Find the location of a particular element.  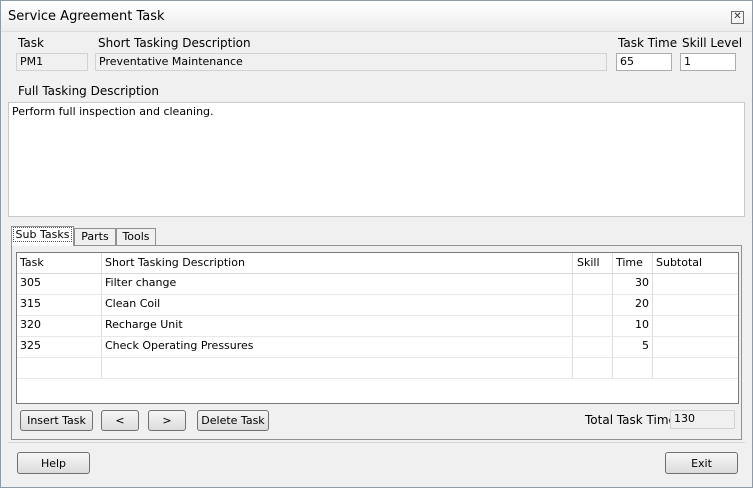

short-description-field: Preventative Maintenance is located at coordinates (351, 62).